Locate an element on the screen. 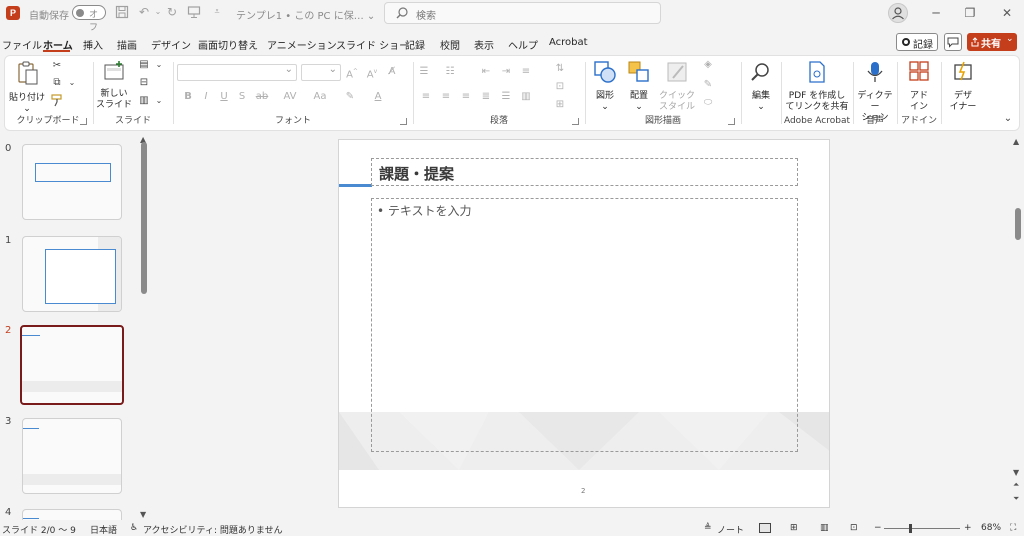 The image size is (1024, 536). justify-icon: ≣ is located at coordinates (486, 97).